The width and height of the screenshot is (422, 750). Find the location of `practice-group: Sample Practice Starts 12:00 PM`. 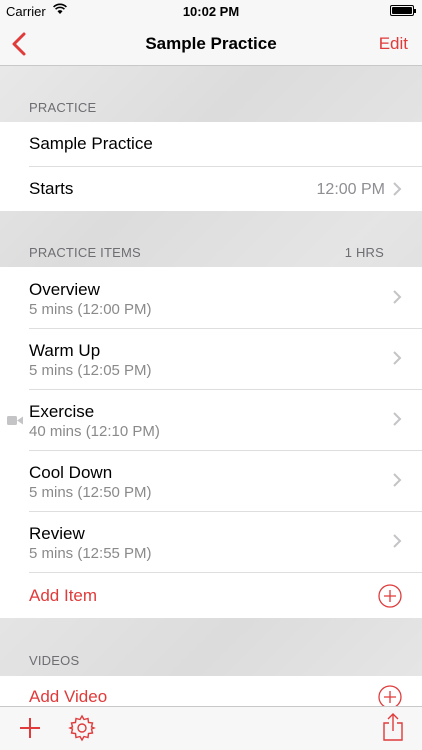

practice-group: Sample Practice Starts 12:00 PM is located at coordinates (211, 166).